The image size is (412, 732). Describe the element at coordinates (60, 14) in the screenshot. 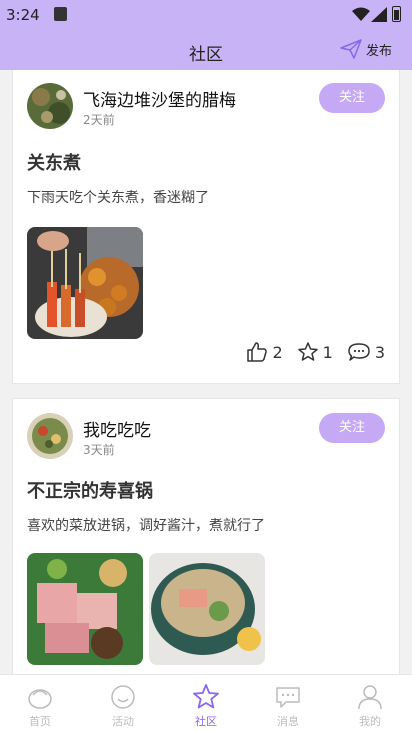

I see `notification-icon` at that location.